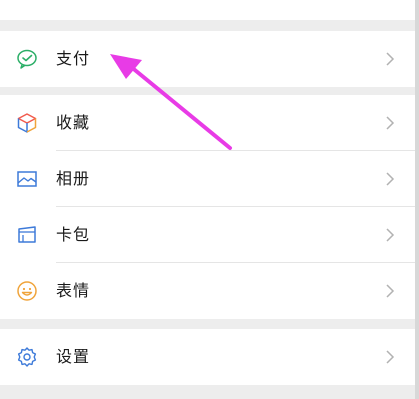 The image size is (419, 399). I want to click on gear-icon, so click(27, 357).